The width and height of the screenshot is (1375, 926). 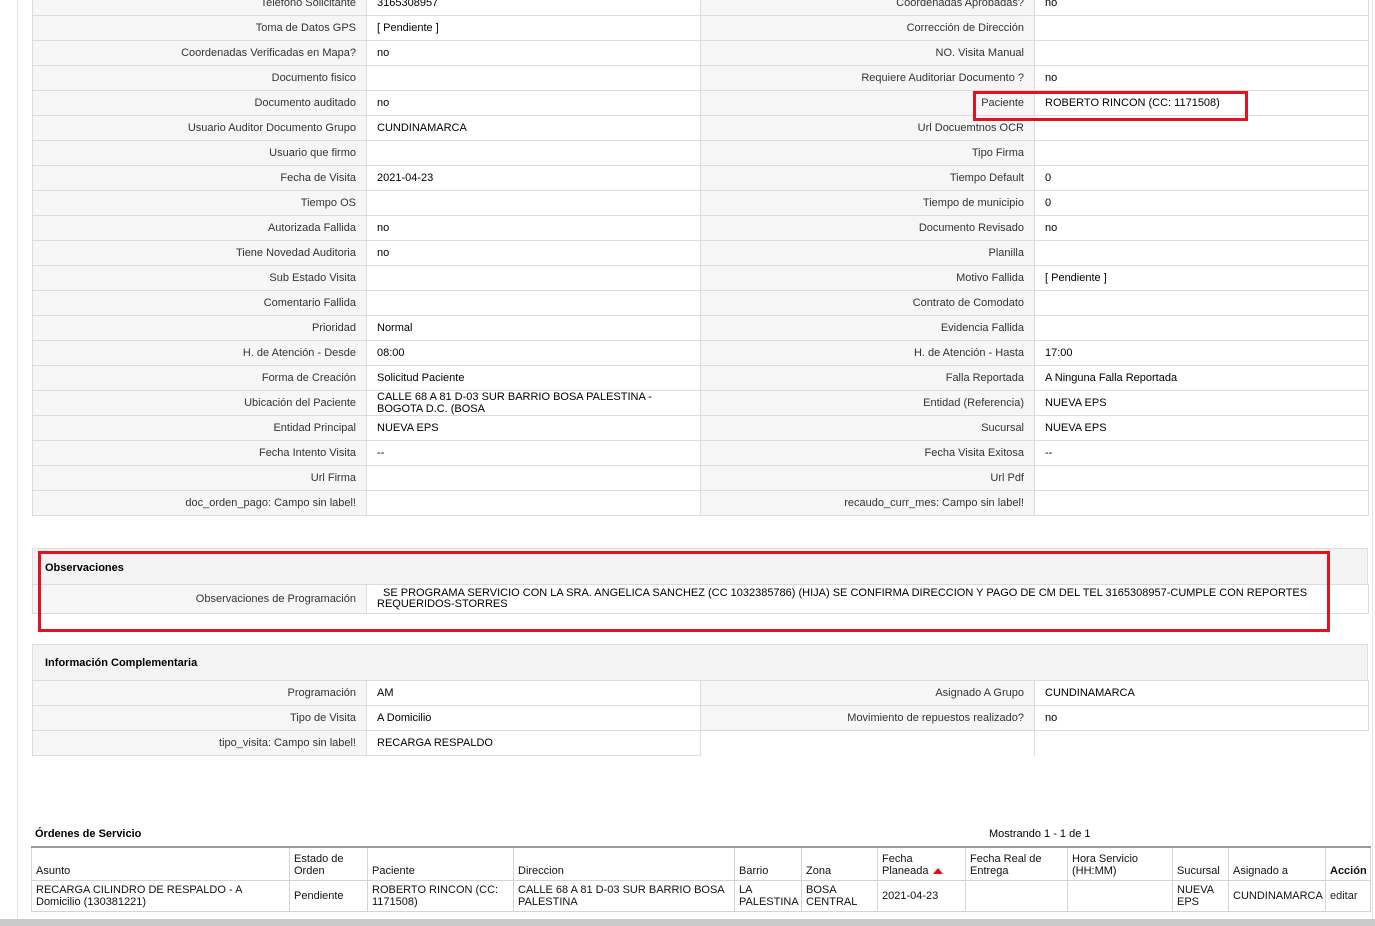 What do you see at coordinates (199, 353) in the screenshot?
I see `field-label: H. de Atención - Desde` at bounding box center [199, 353].